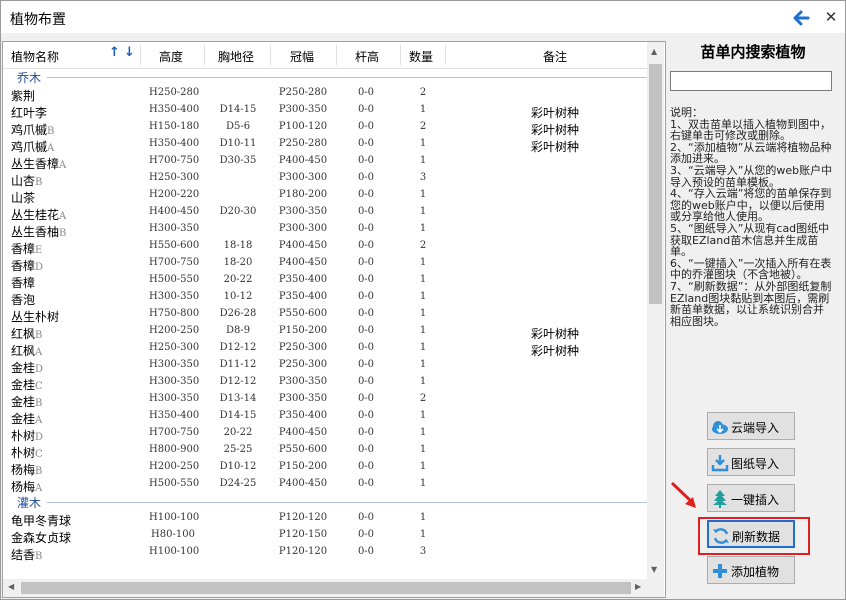 The image size is (846, 600). What do you see at coordinates (238, 245) in the screenshot?
I see `cell-dbh: 18-18` at bounding box center [238, 245].